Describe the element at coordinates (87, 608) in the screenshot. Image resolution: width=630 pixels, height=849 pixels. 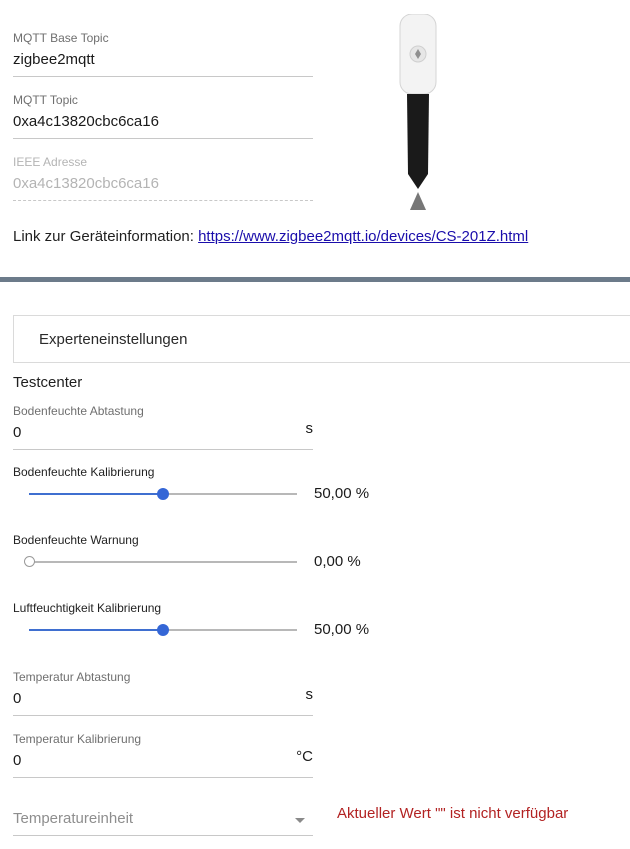
I see `slider-label: Luftfeuchtigkeit Kalibrierung` at that location.